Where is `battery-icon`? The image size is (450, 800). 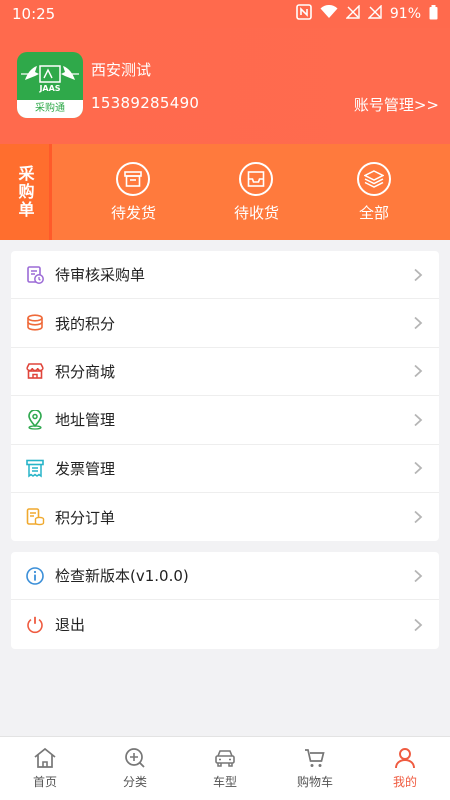
battery-icon is located at coordinates (433, 14).